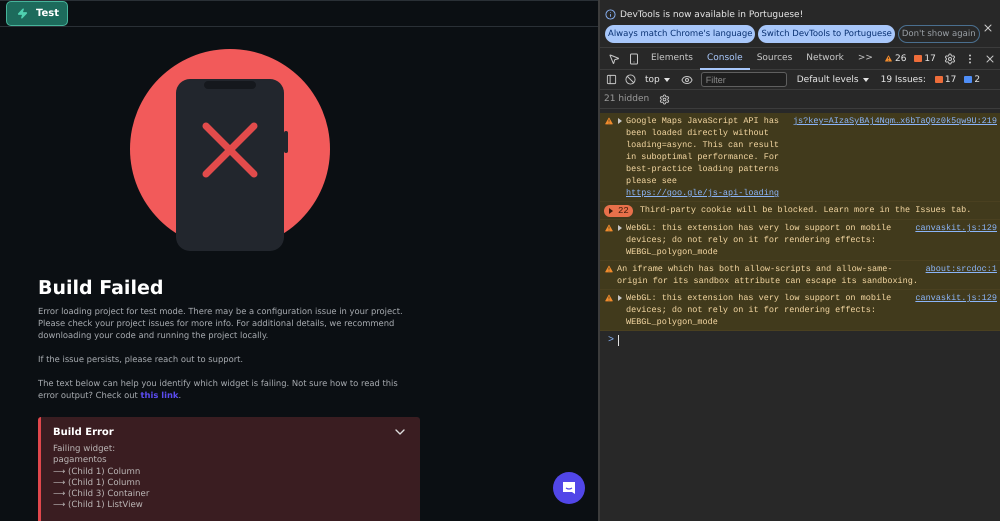 The image size is (1000, 521). Describe the element at coordinates (84, 450) in the screenshot. I see `error-line: Failing widget:` at that location.